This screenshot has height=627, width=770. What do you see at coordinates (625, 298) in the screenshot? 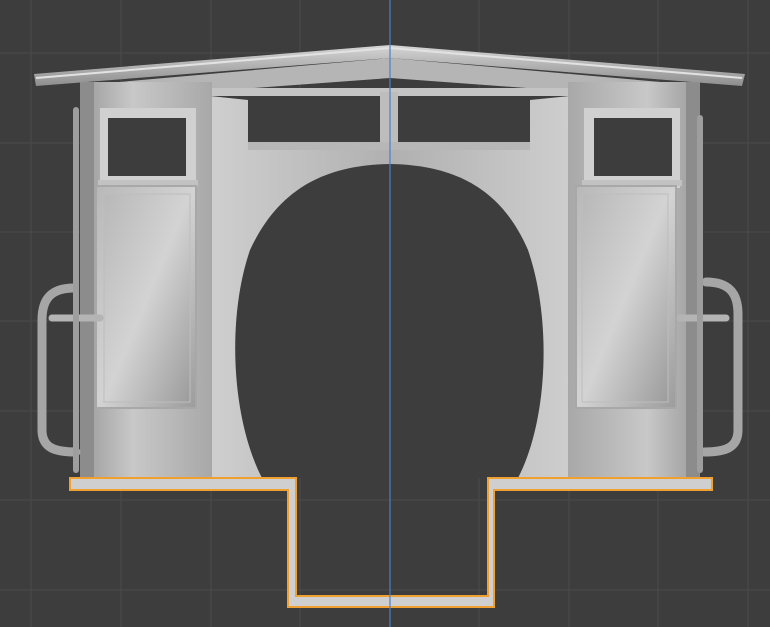
I see `right-door-inner-panel` at bounding box center [625, 298].